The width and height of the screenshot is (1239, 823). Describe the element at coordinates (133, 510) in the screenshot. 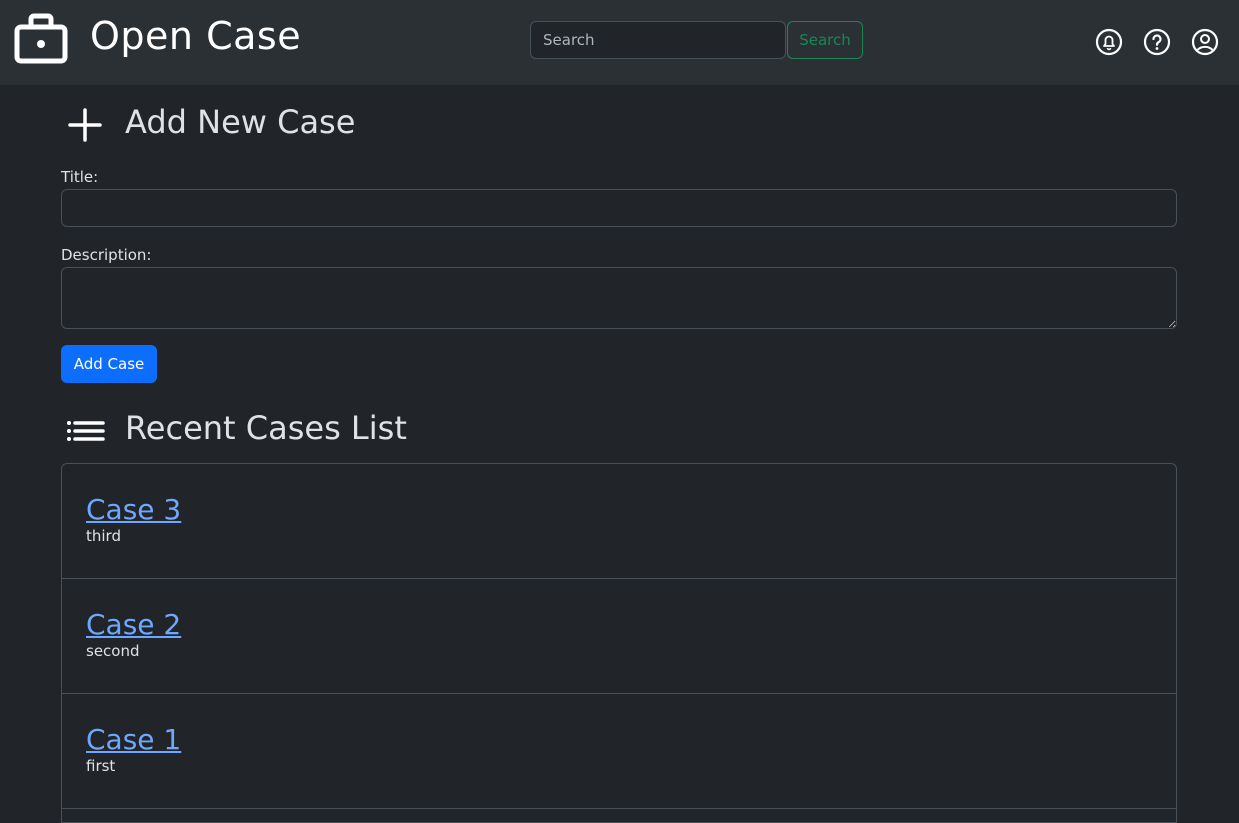

I see `case-link: Case 3` at that location.